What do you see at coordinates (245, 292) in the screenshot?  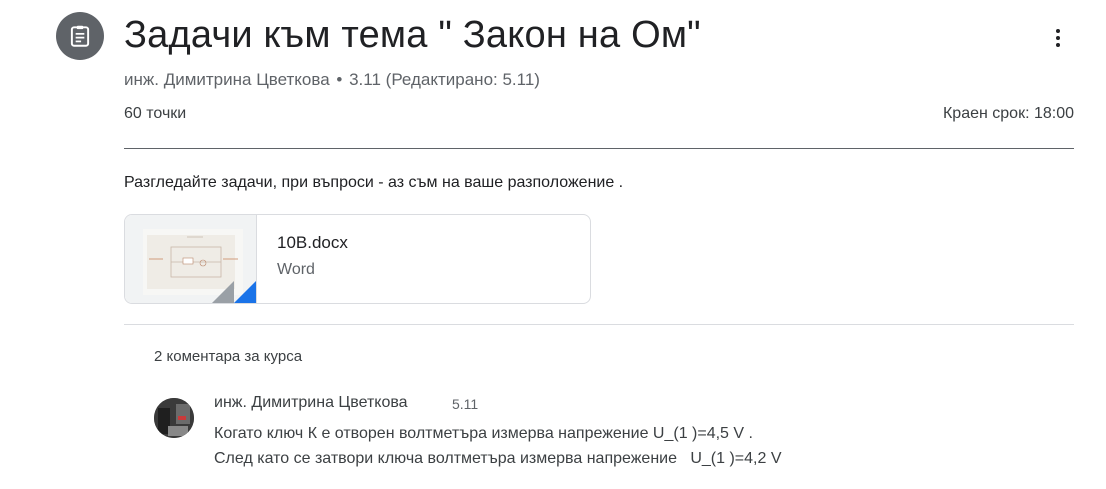 I see `word-doc-icon` at bounding box center [245, 292].